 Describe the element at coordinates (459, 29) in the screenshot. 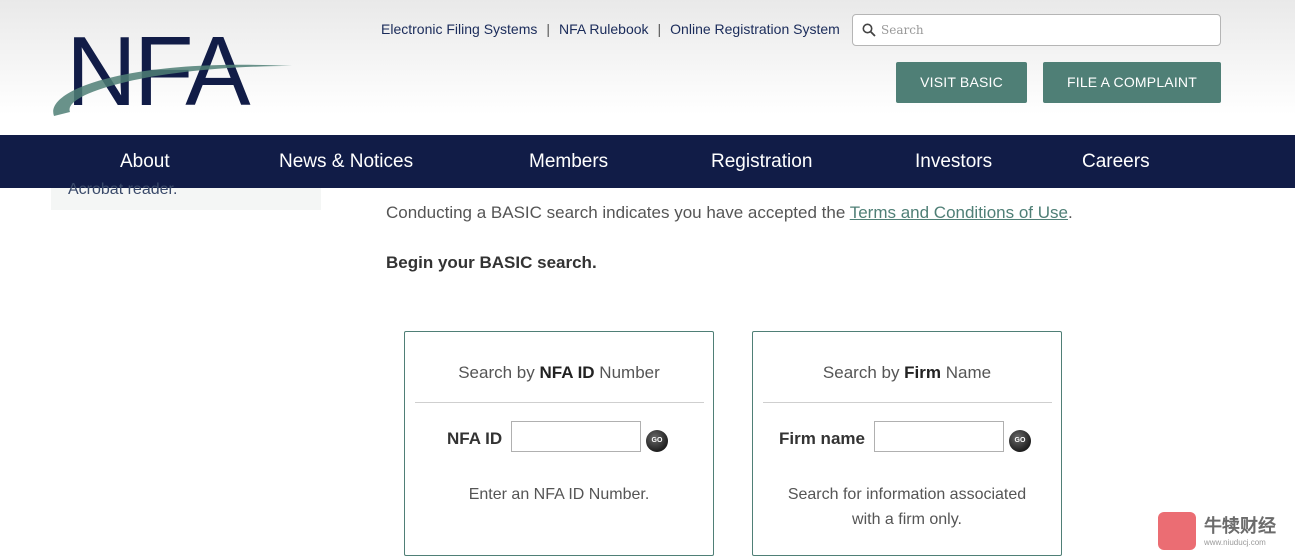

I see `link-electronic-filing: Electronic Filing Systems` at that location.